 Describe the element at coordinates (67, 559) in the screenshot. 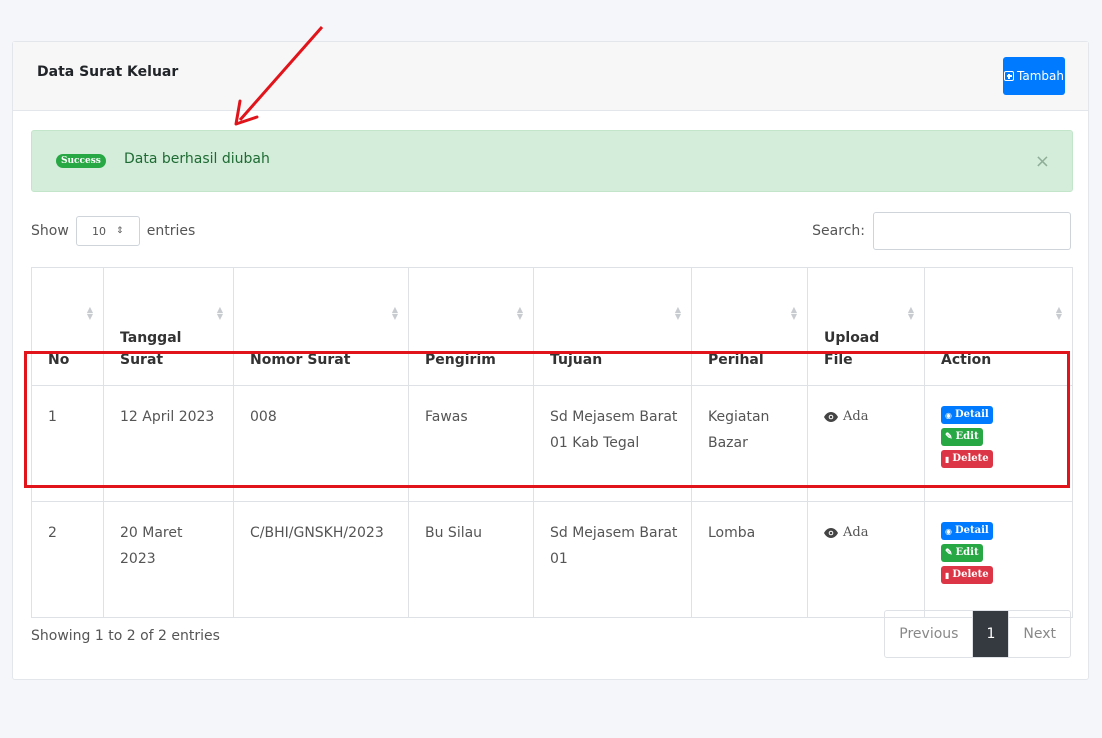

I see `cell-no: 2` at that location.